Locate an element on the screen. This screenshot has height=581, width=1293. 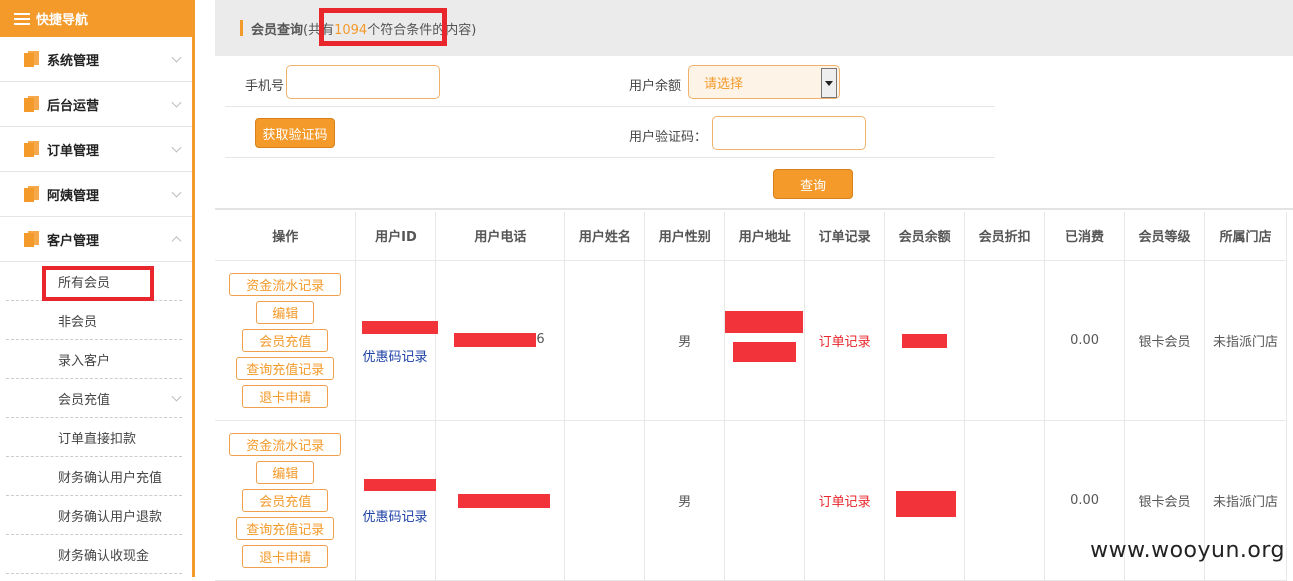
sidebar-group: 阿姨管理 is located at coordinates (96, 194).